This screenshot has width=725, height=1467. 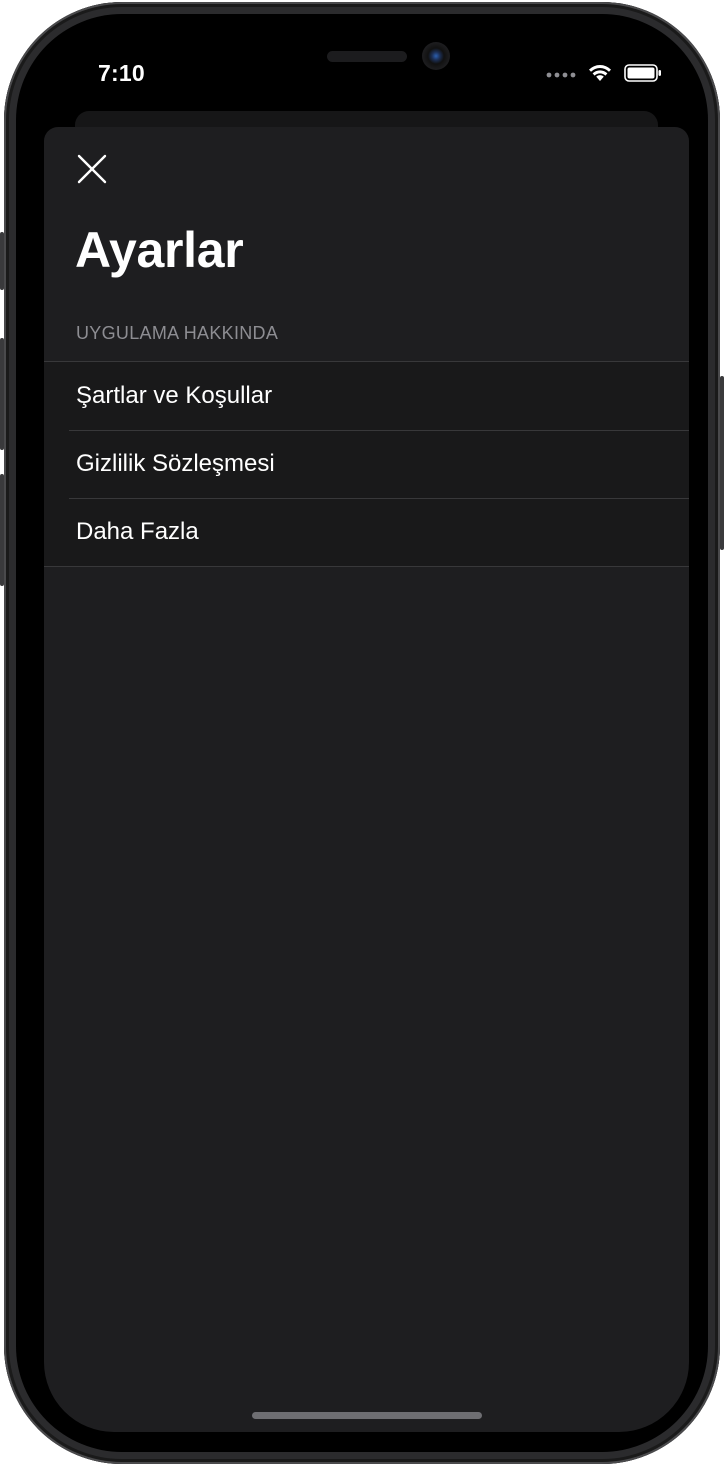 What do you see at coordinates (137, 531) in the screenshot?
I see `list-item-label: Daha Fazla` at bounding box center [137, 531].